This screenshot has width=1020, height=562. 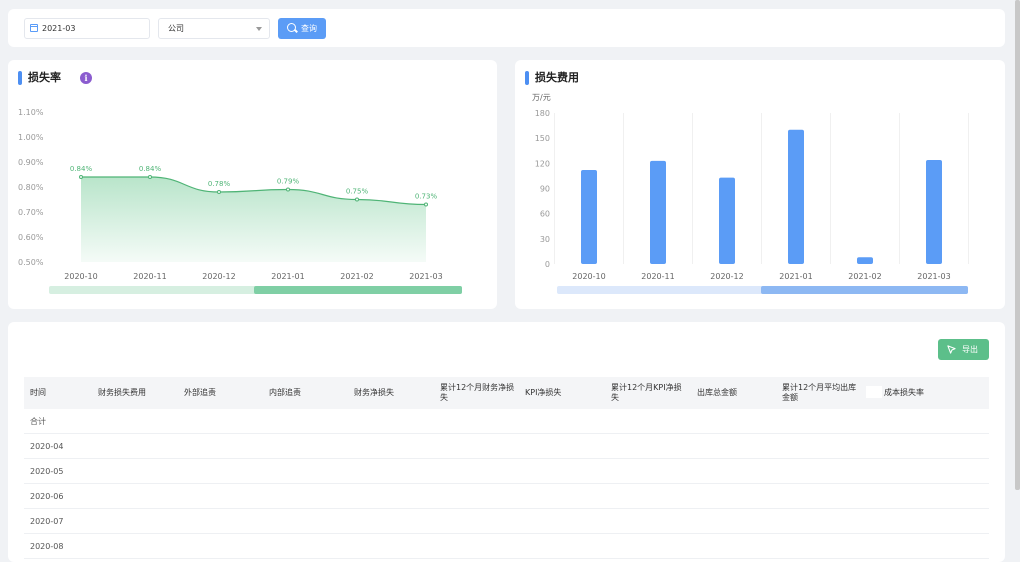 I want to click on y-tick-label: 180, so click(x=542, y=113).